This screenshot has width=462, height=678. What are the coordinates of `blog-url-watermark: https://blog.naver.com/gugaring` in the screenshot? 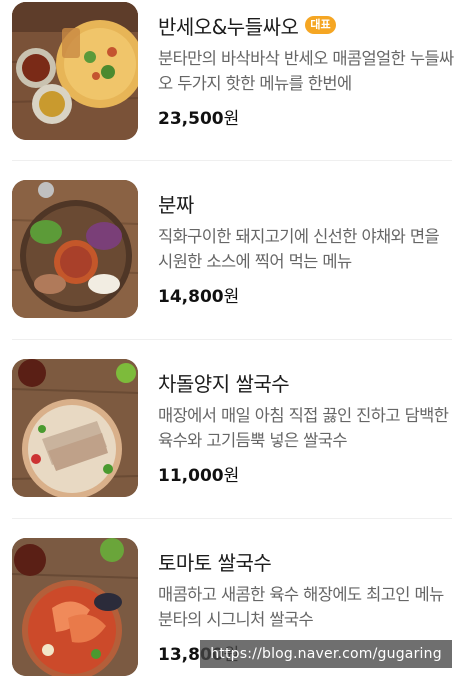 It's located at (326, 654).